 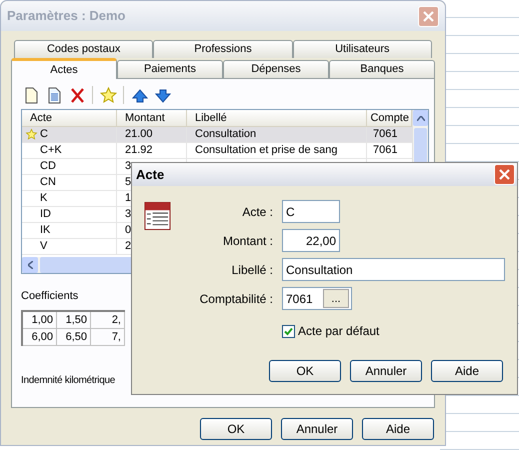 What do you see at coordinates (311, 211) in the screenshot?
I see `input-field: C` at bounding box center [311, 211].